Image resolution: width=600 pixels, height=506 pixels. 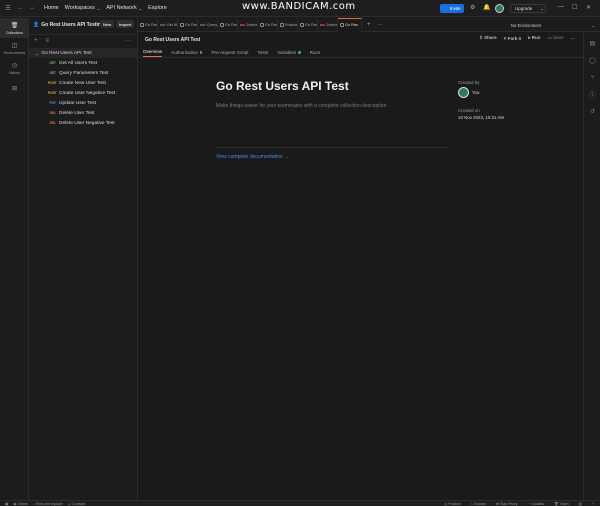 What do you see at coordinates (593, 504) in the screenshot?
I see `help-icon: ?` at bounding box center [593, 504].